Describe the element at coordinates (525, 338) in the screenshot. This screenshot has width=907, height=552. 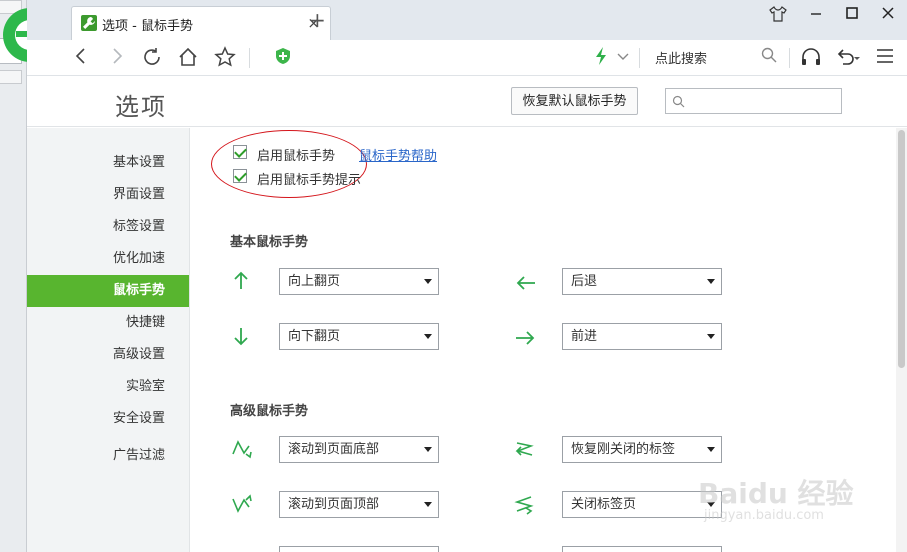
I see `arrow-right-icon` at that location.